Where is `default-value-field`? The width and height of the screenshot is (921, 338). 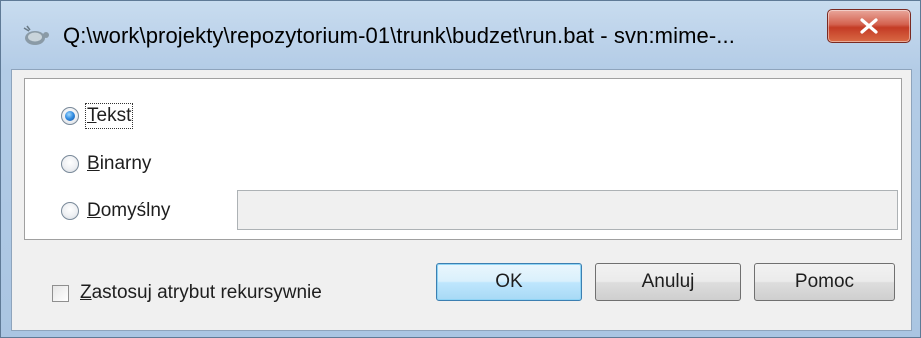 default-value-field is located at coordinates (567, 210).